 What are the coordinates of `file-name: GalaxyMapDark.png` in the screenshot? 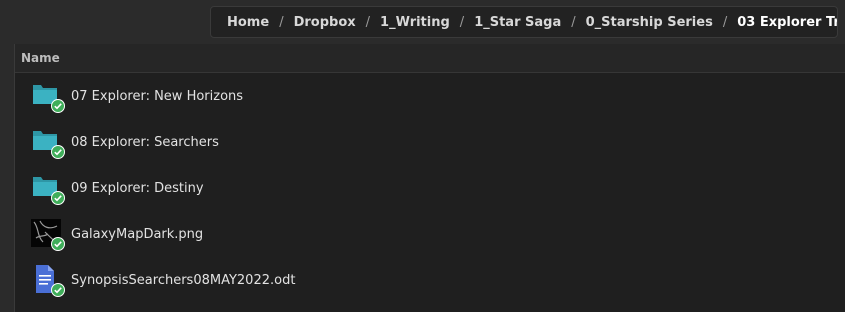 It's located at (137, 234).